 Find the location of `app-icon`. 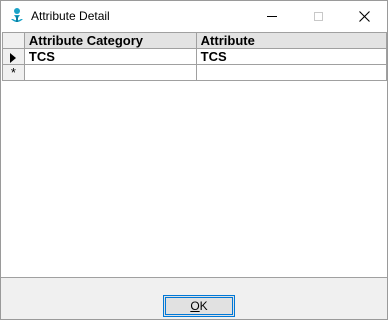

app-icon is located at coordinates (17, 16).